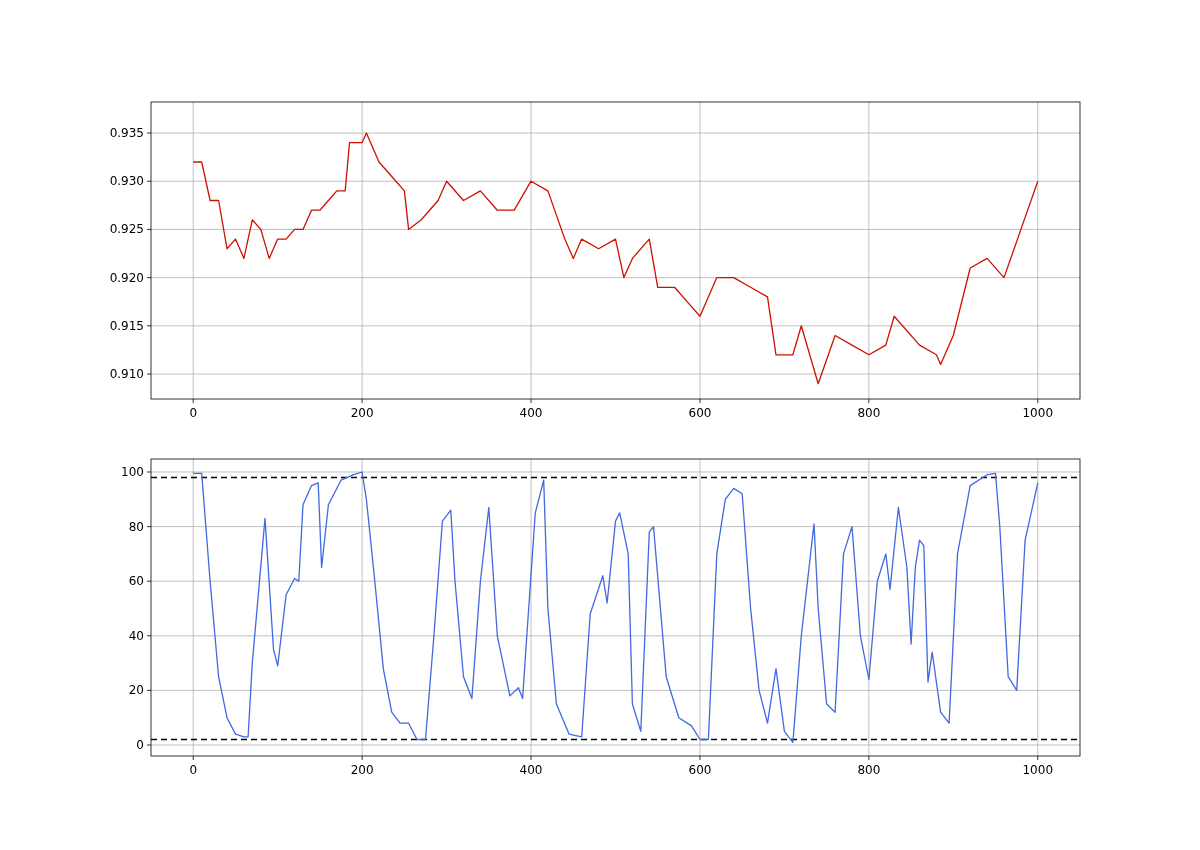  I want to click on tick-label: 80, so click(136, 526).